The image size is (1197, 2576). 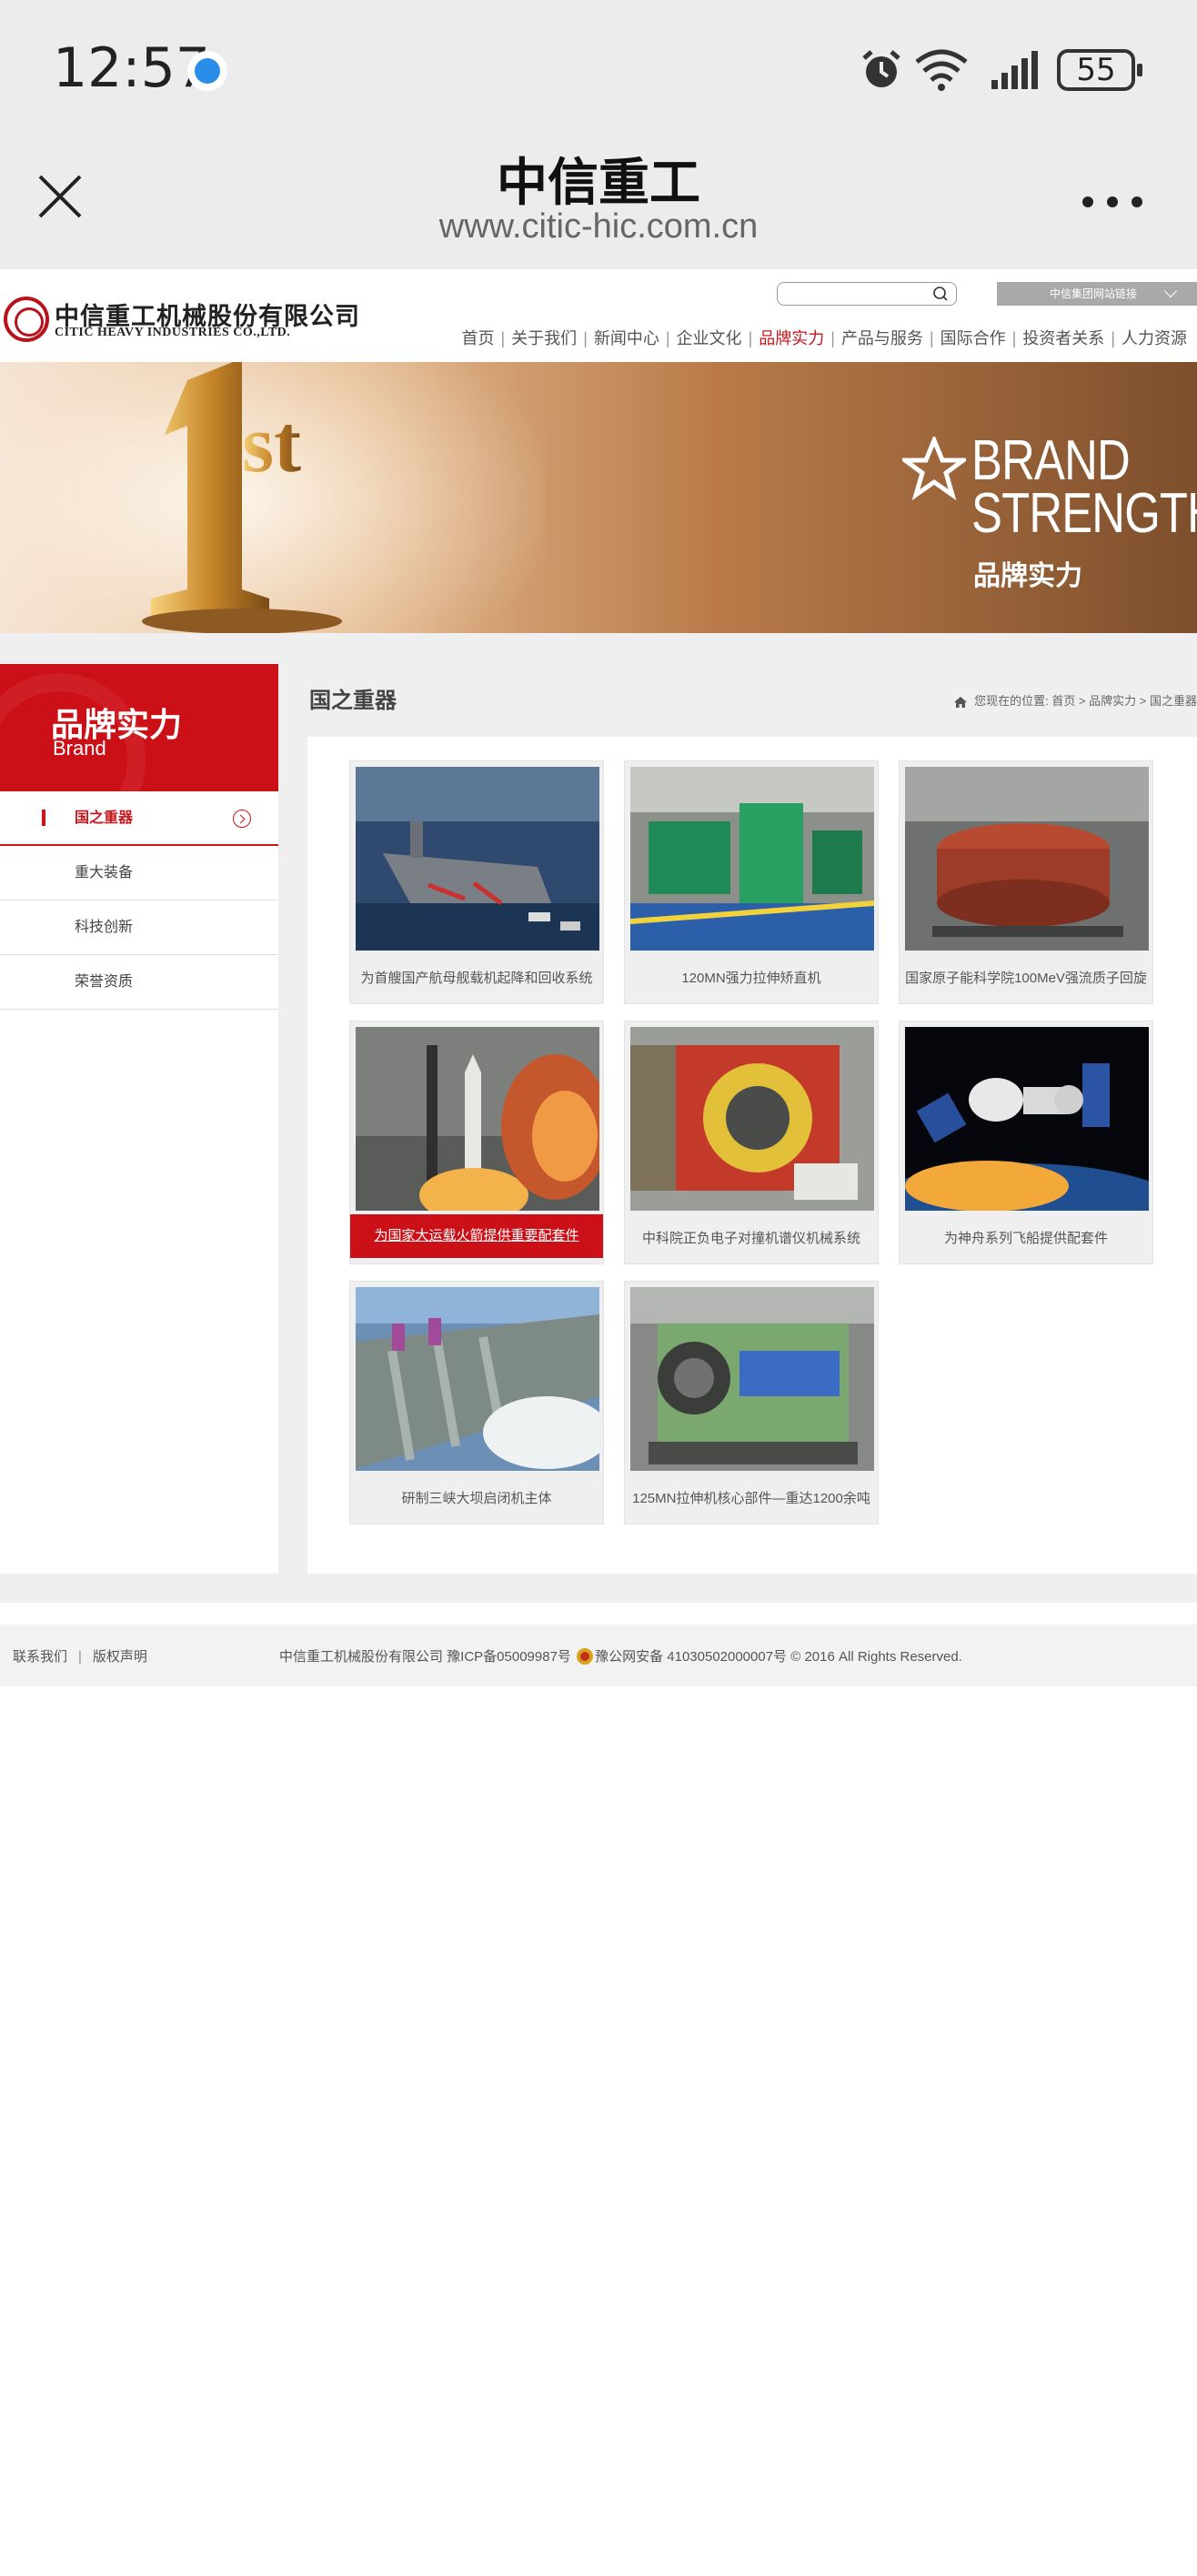 What do you see at coordinates (1112, 202) in the screenshot?
I see `more-options-icon` at bounding box center [1112, 202].